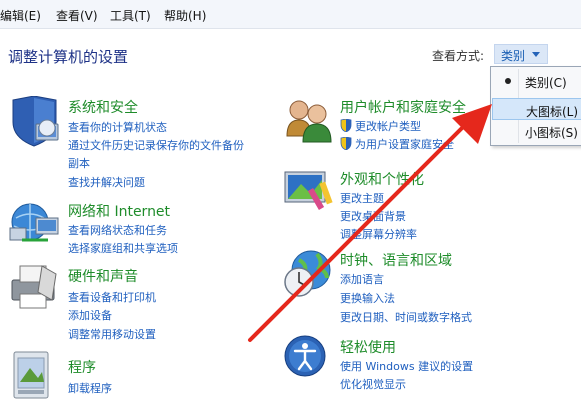 This screenshot has width=581, height=408. What do you see at coordinates (403, 107) in the screenshot?
I see `category-title-user-accounts: 用户帐户和家庭安全` at bounding box center [403, 107].